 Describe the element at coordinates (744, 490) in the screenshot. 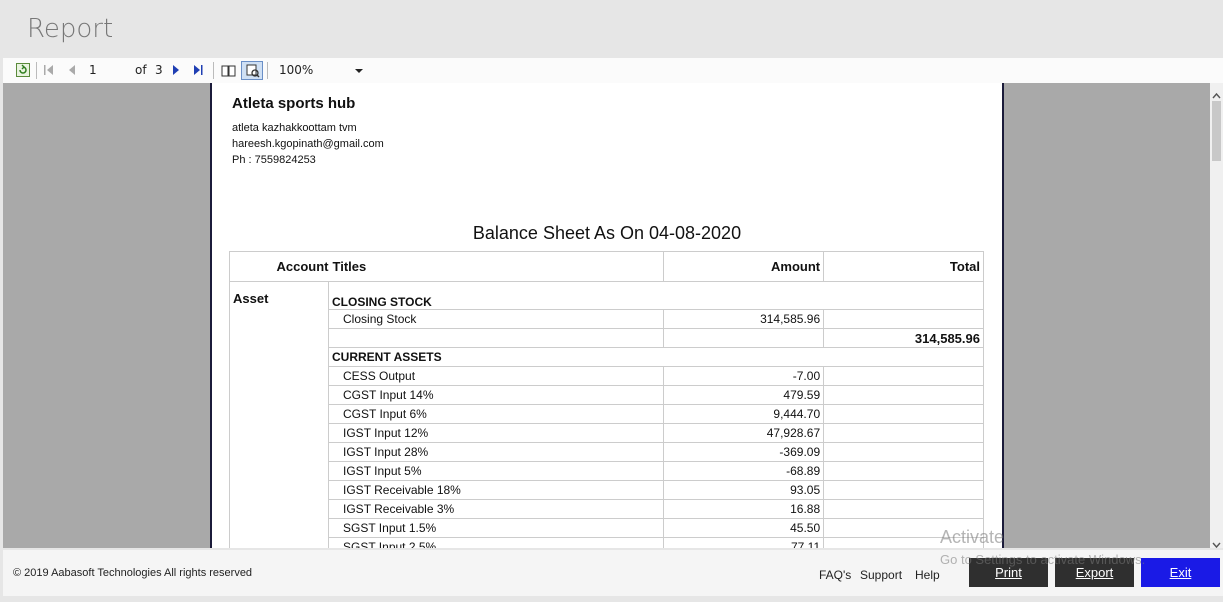

I see `row-amount: 93.05` at that location.